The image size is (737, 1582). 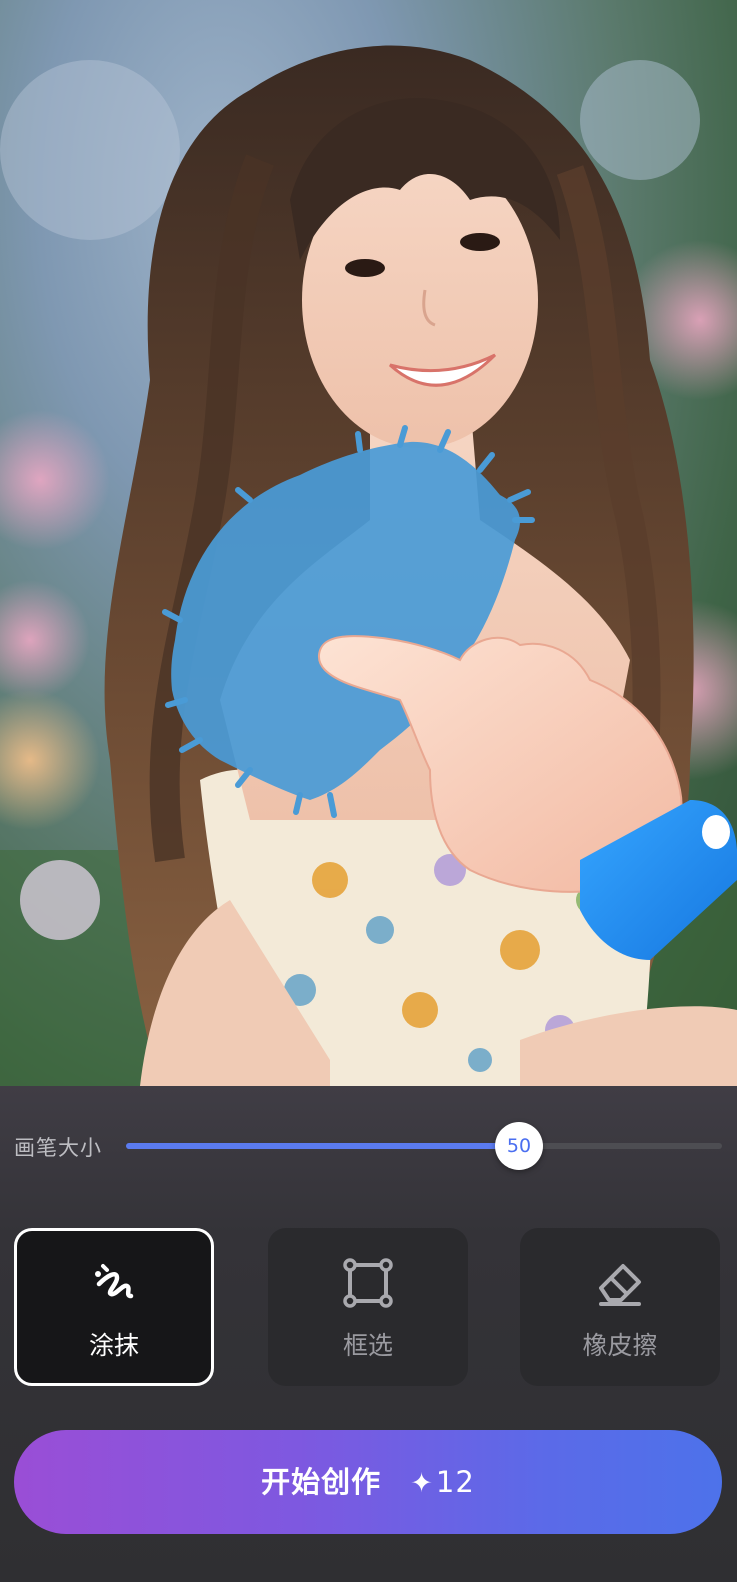 I want to click on tool-smear-label: 涂抹, so click(x=113, y=1345).